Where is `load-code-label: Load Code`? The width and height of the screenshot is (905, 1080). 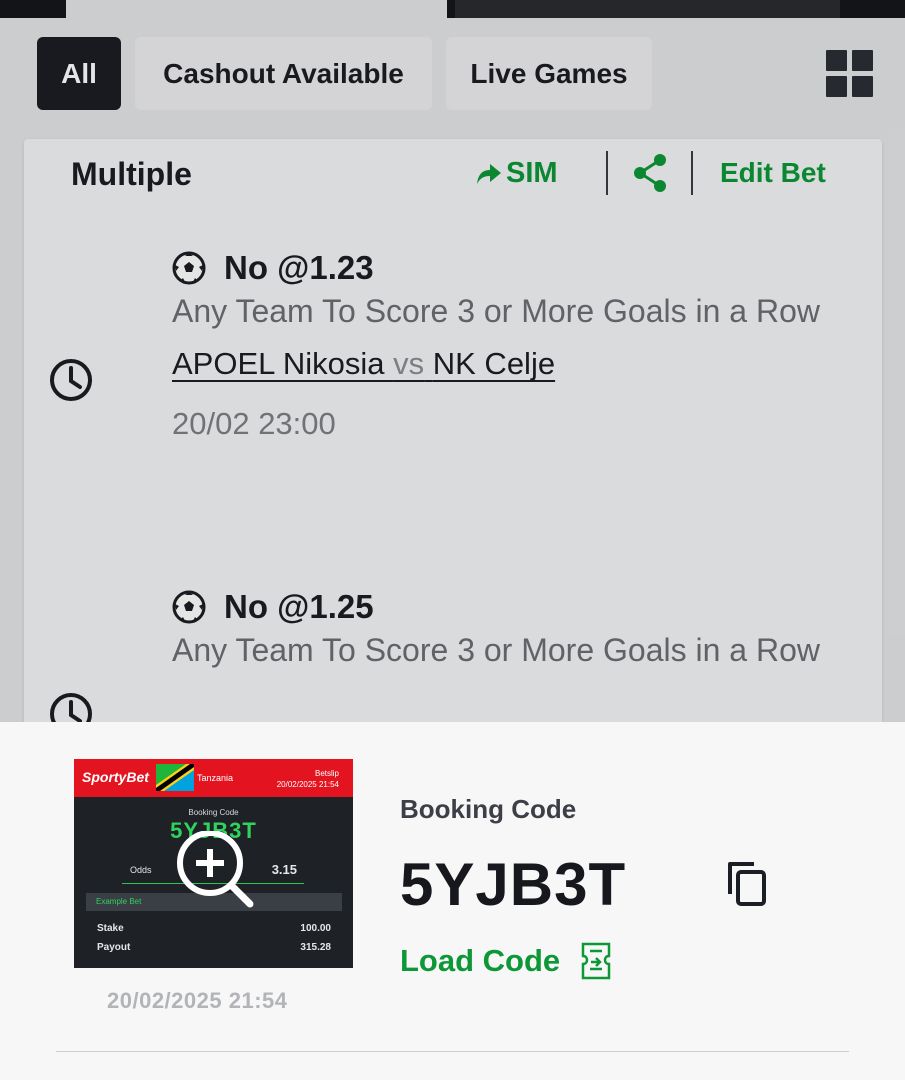
load-code-label: Load Code is located at coordinates (480, 960).